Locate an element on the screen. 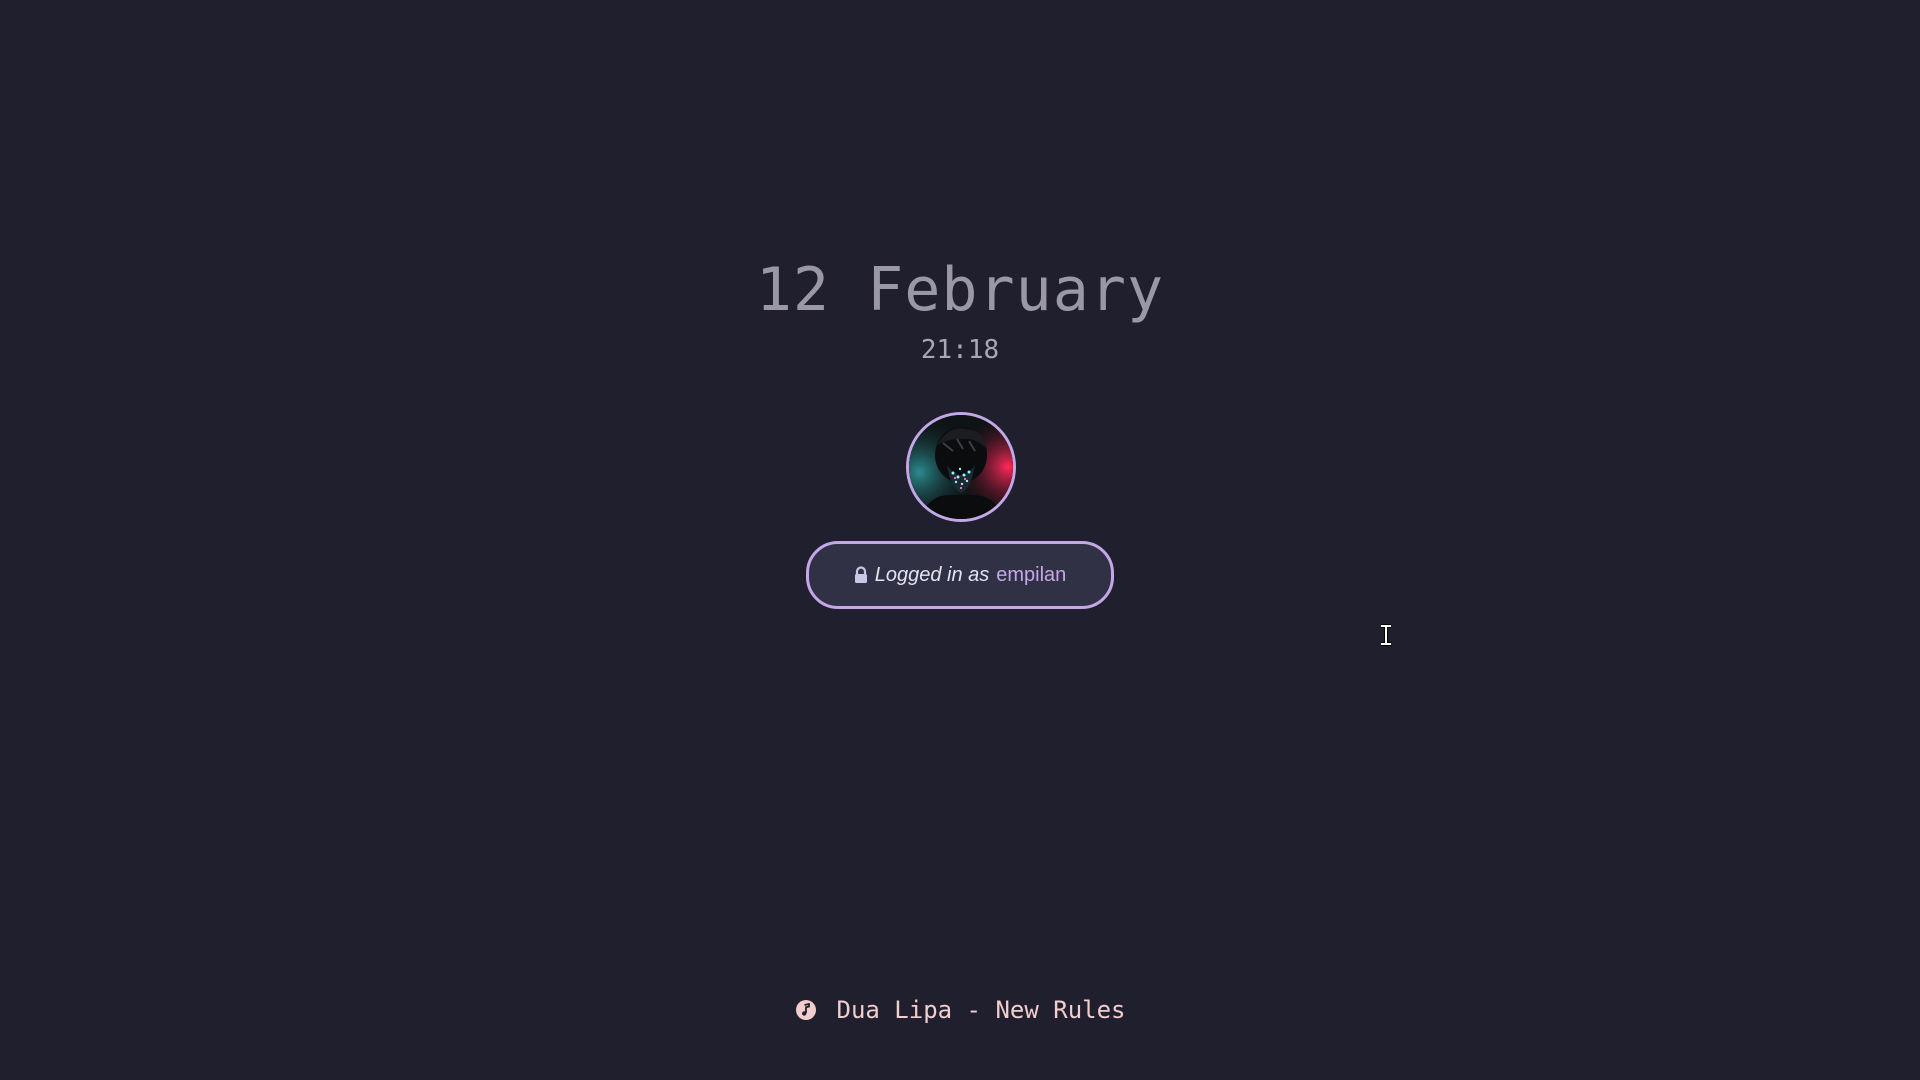 The image size is (1920, 1080). now-playing: Dua Lipa - New Rules is located at coordinates (960, 1010).